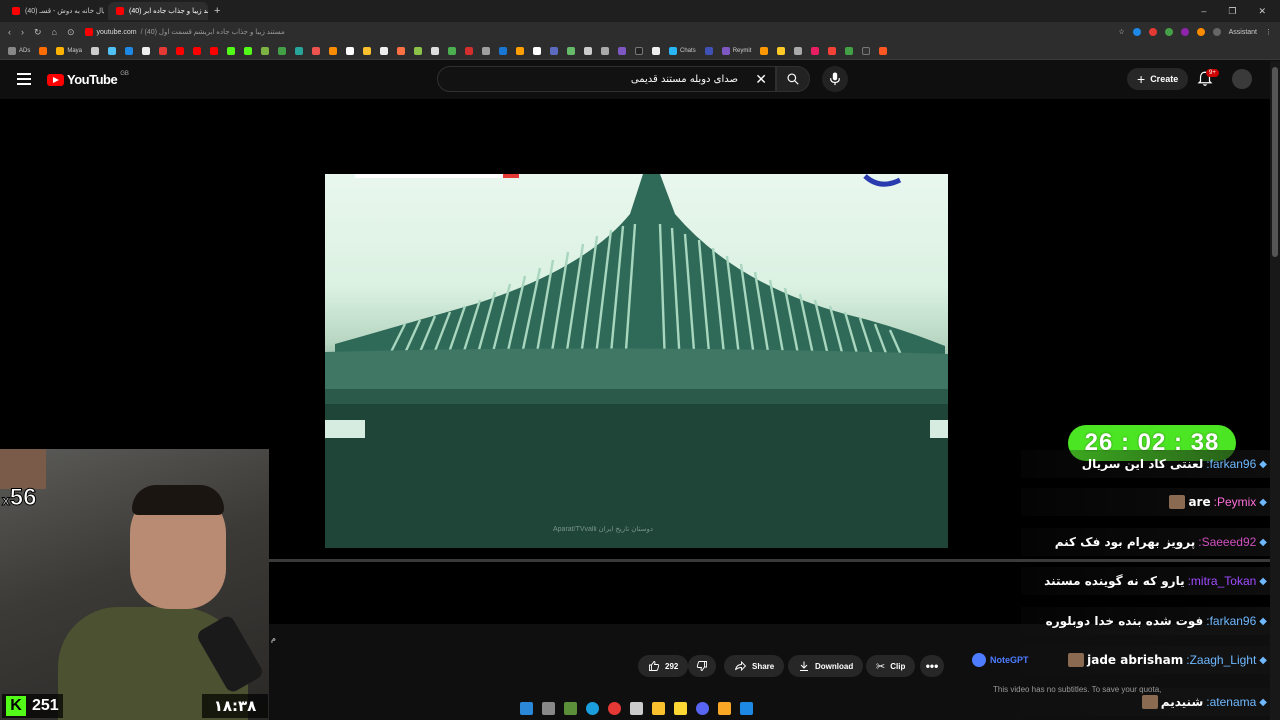 The height and width of the screenshot is (720, 1280). What do you see at coordinates (9, 32) in the screenshot?
I see `back-icon: ‹` at bounding box center [9, 32].